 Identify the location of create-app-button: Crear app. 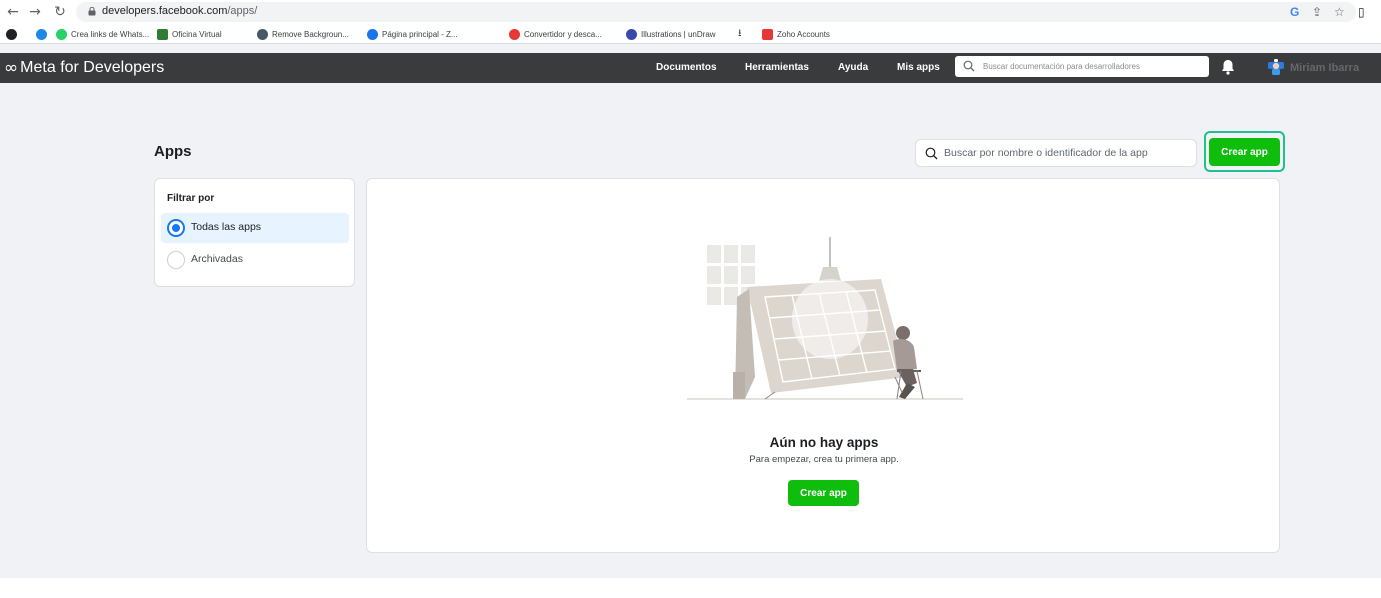
(1244, 152).